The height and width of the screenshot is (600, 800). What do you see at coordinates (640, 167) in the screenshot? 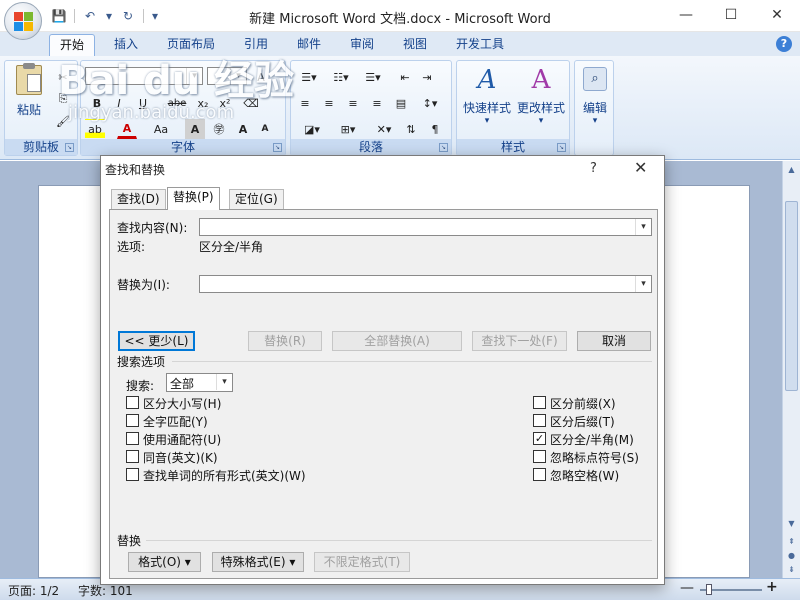
I see `dialog-close-button: ✕` at bounding box center [640, 167].